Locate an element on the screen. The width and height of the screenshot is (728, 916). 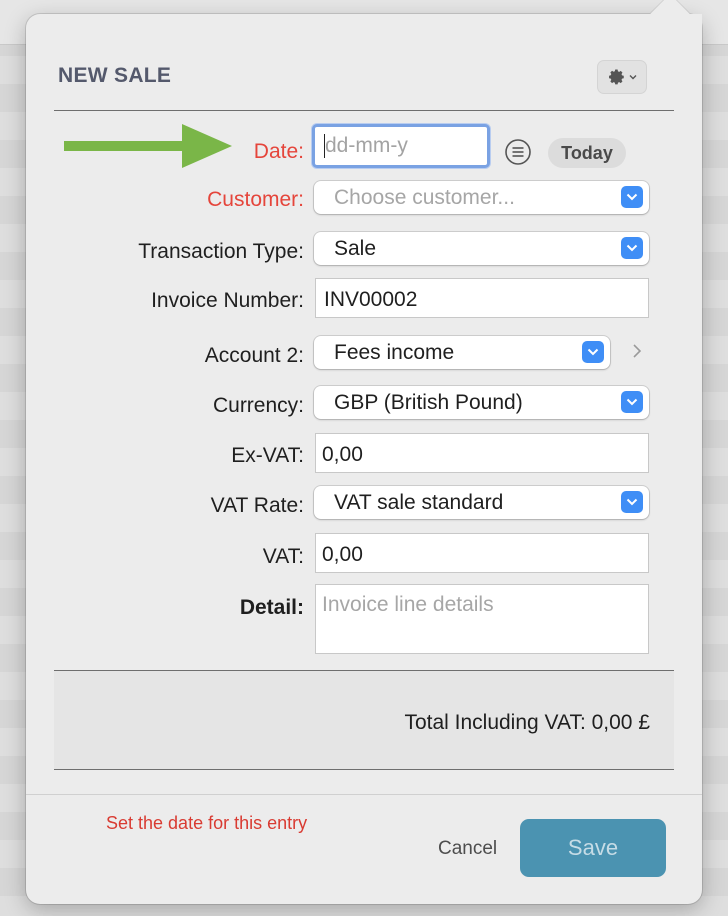
currency-select: GBP (British Pound) is located at coordinates (481, 402).